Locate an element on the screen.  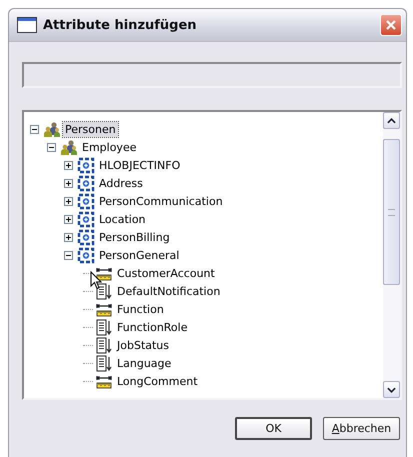
caret-down-icon is located at coordinates (391, 389).